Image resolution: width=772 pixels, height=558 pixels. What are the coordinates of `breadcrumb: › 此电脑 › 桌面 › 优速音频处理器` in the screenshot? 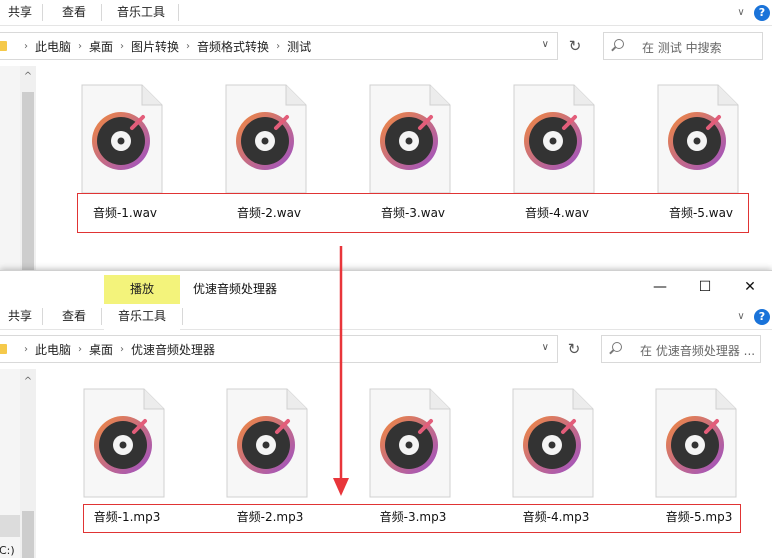 It's located at (107, 349).